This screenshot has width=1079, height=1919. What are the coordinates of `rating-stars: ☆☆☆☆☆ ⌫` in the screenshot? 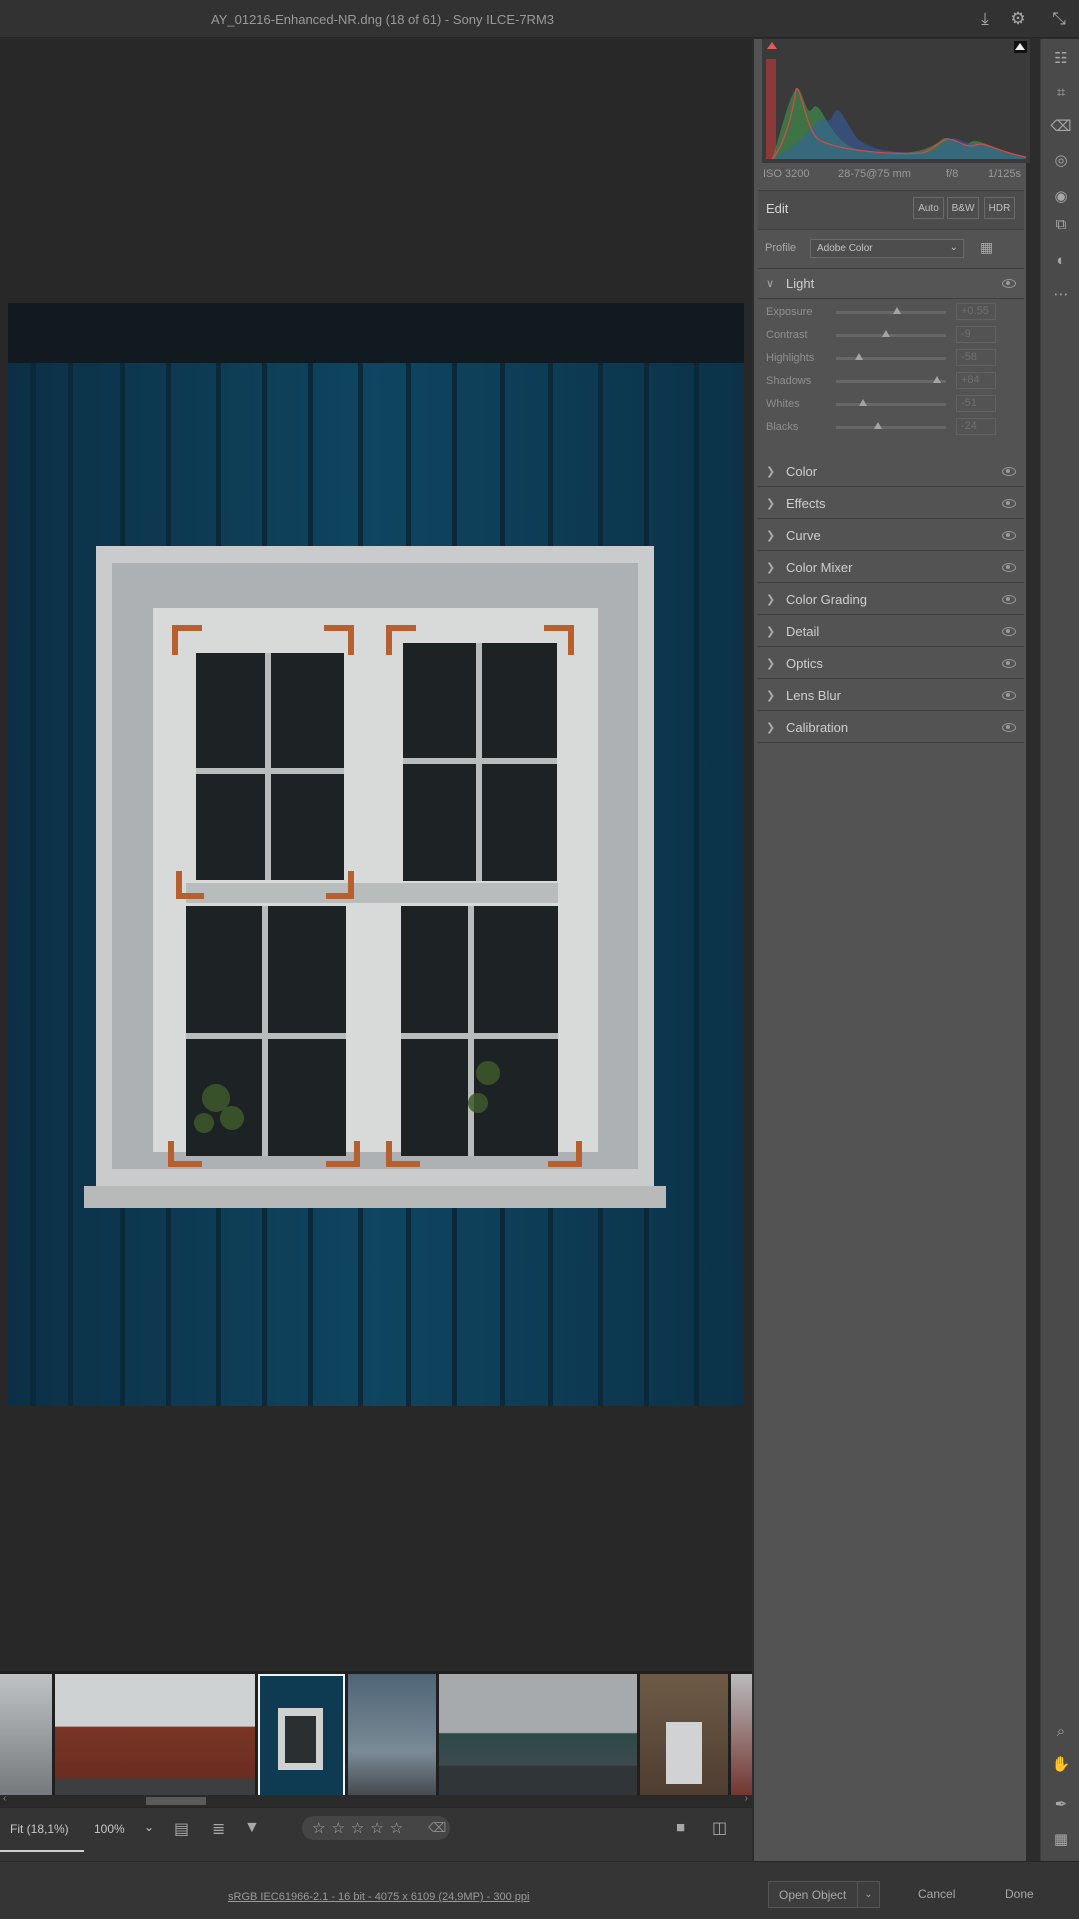 It's located at (376, 1828).